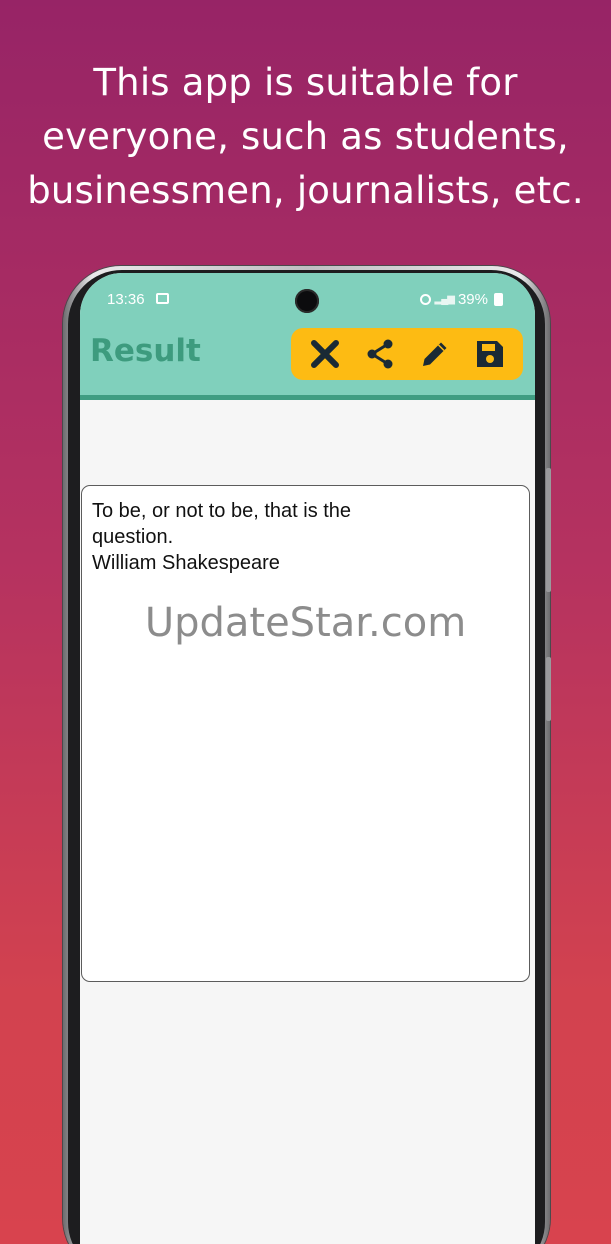 The image size is (611, 1244). Describe the element at coordinates (126, 299) in the screenshot. I see `status-time: 13:36` at that location.